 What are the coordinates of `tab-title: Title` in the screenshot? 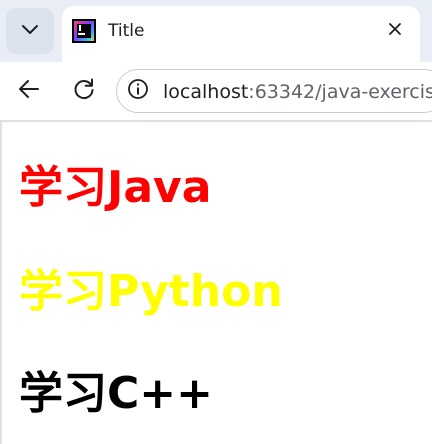 It's located at (126, 31).